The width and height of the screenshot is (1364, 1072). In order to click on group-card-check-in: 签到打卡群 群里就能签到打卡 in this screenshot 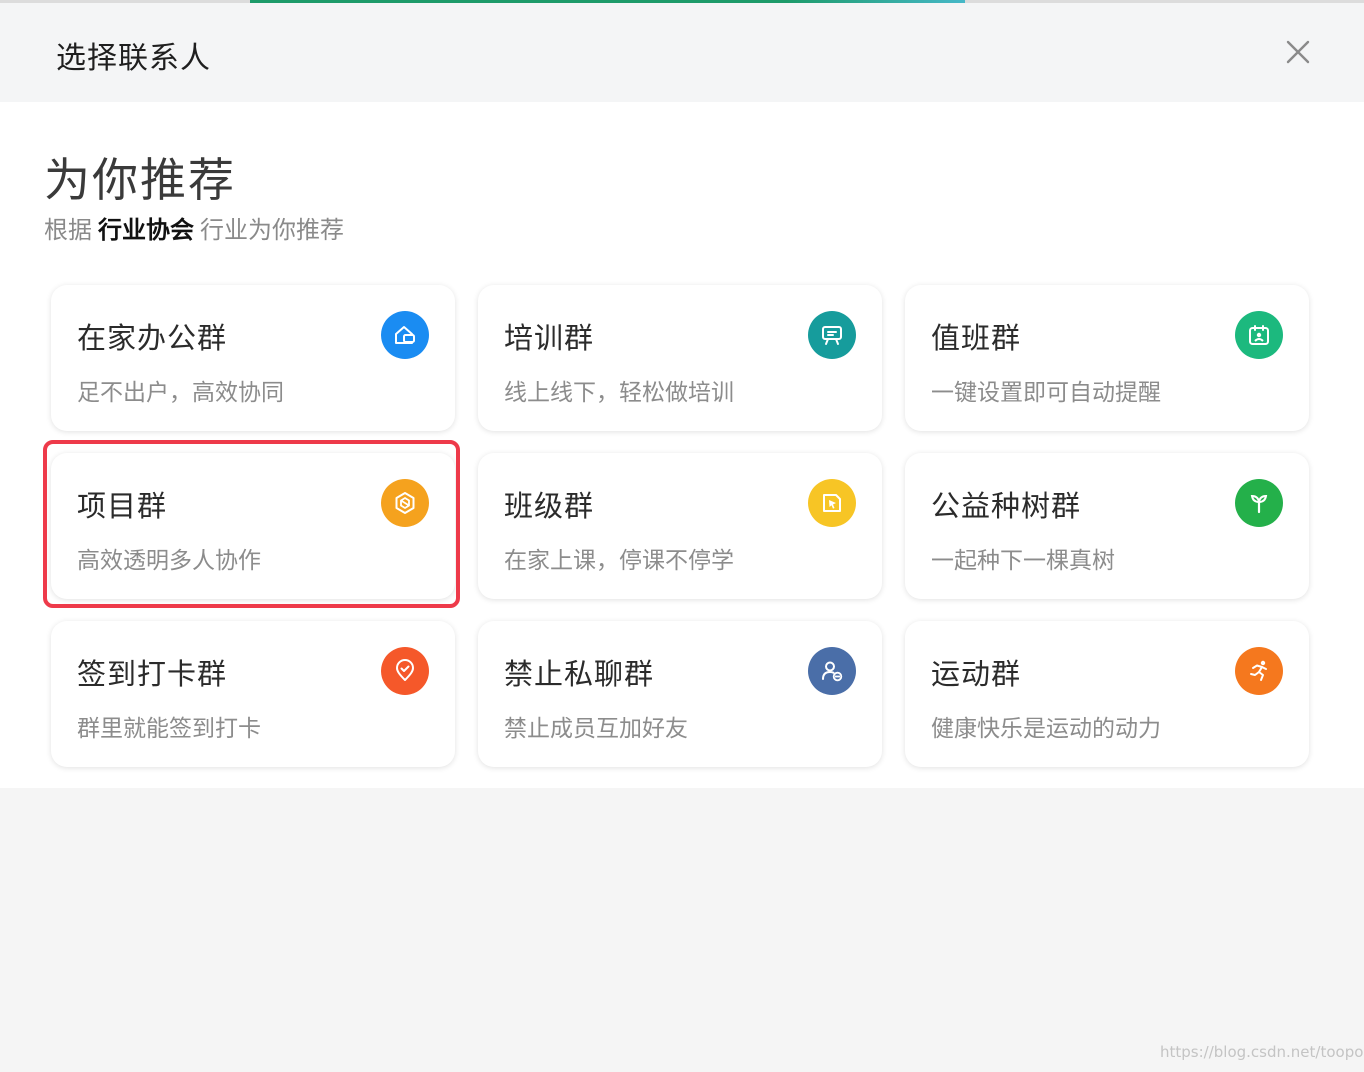, I will do `click(253, 694)`.